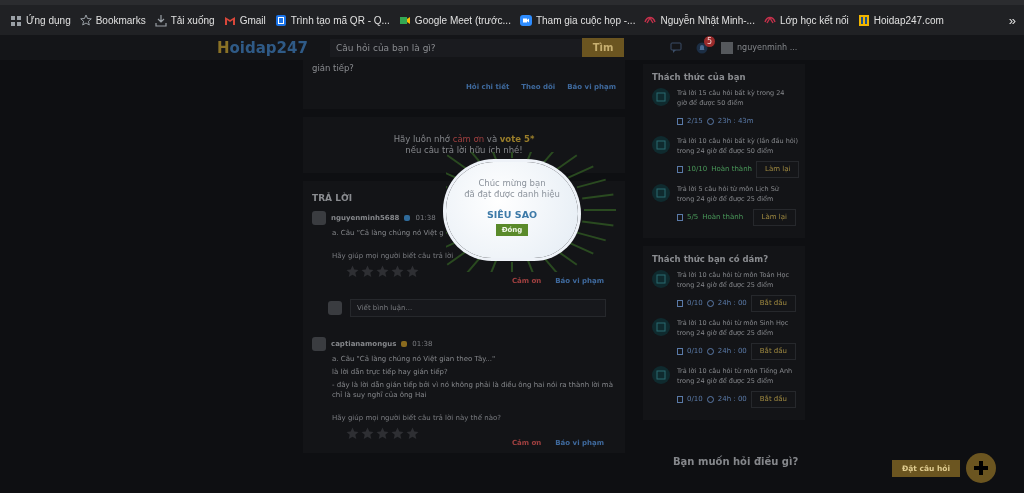 The height and width of the screenshot is (493, 1024). Describe the element at coordinates (525, 20) in the screenshot. I see `video-icon` at that location.